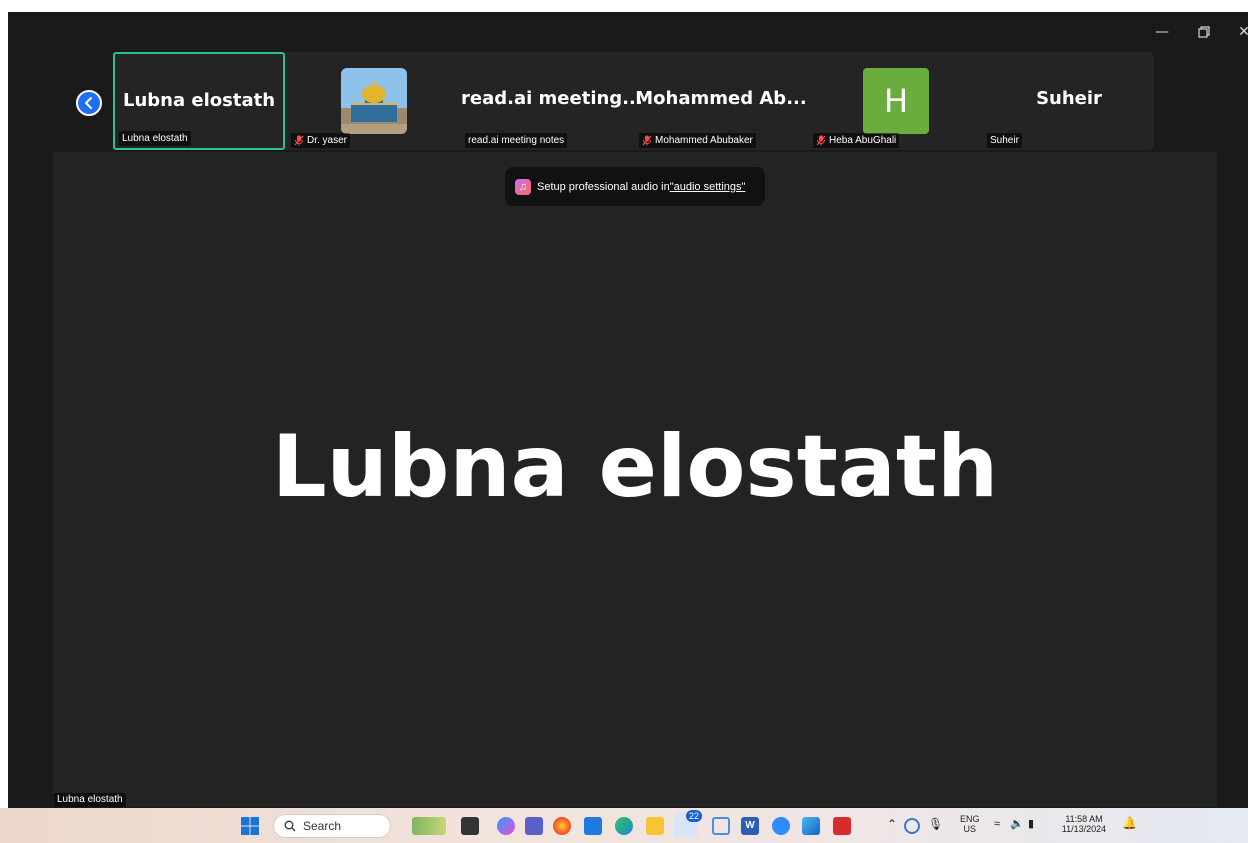 The width and height of the screenshot is (1248, 843). I want to click on participant-name-tag: Mohammed Abubaker, so click(697, 140).